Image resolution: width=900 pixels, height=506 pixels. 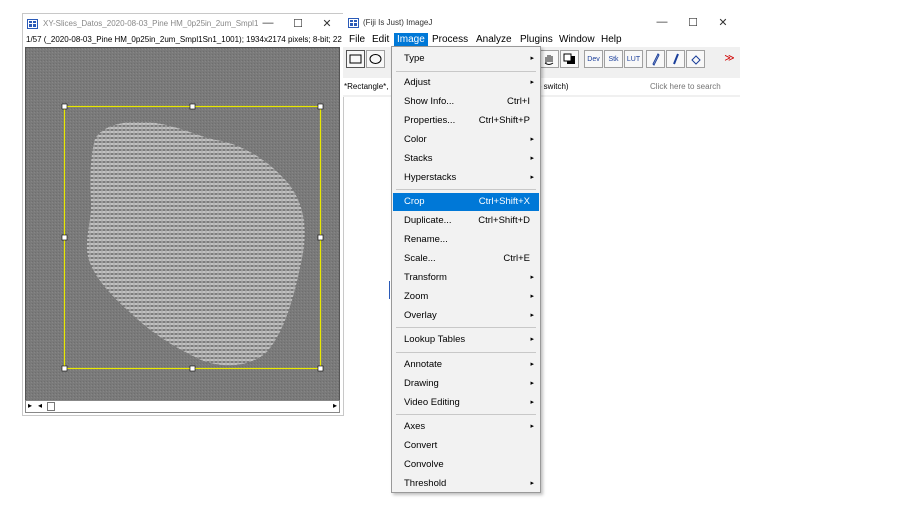 What do you see at coordinates (466, 446) in the screenshot?
I see `menu-item-convert: Convert` at bounding box center [466, 446].